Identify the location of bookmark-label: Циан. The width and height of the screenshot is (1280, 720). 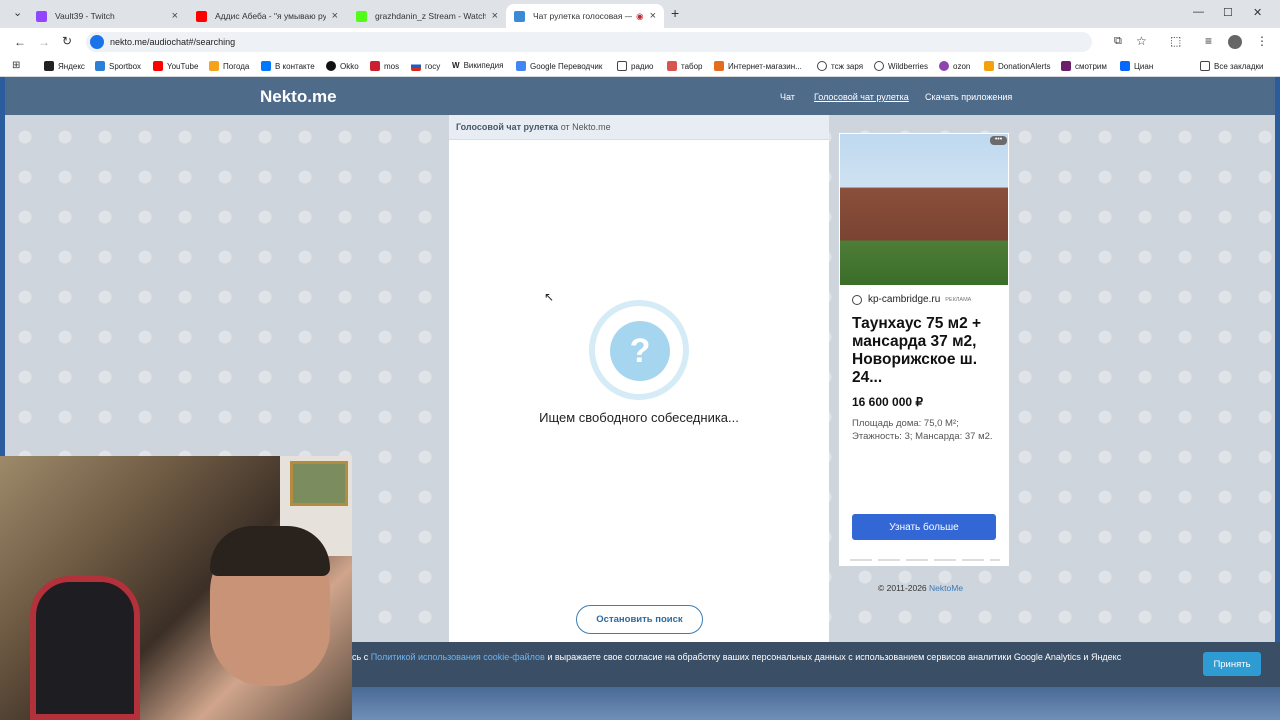
(1144, 66).